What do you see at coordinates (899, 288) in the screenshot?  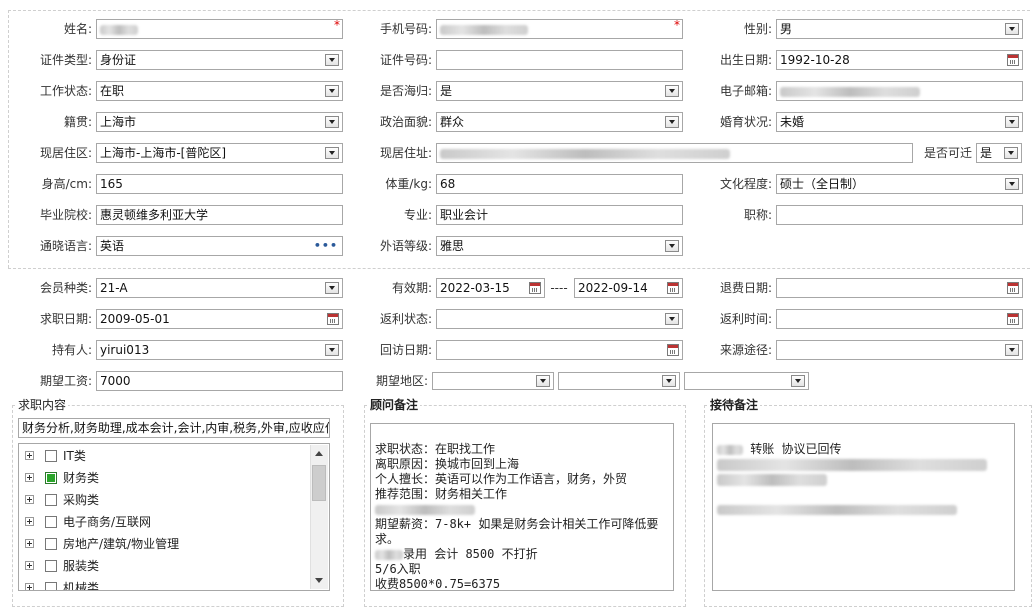 I see `refund-date-field` at bounding box center [899, 288].